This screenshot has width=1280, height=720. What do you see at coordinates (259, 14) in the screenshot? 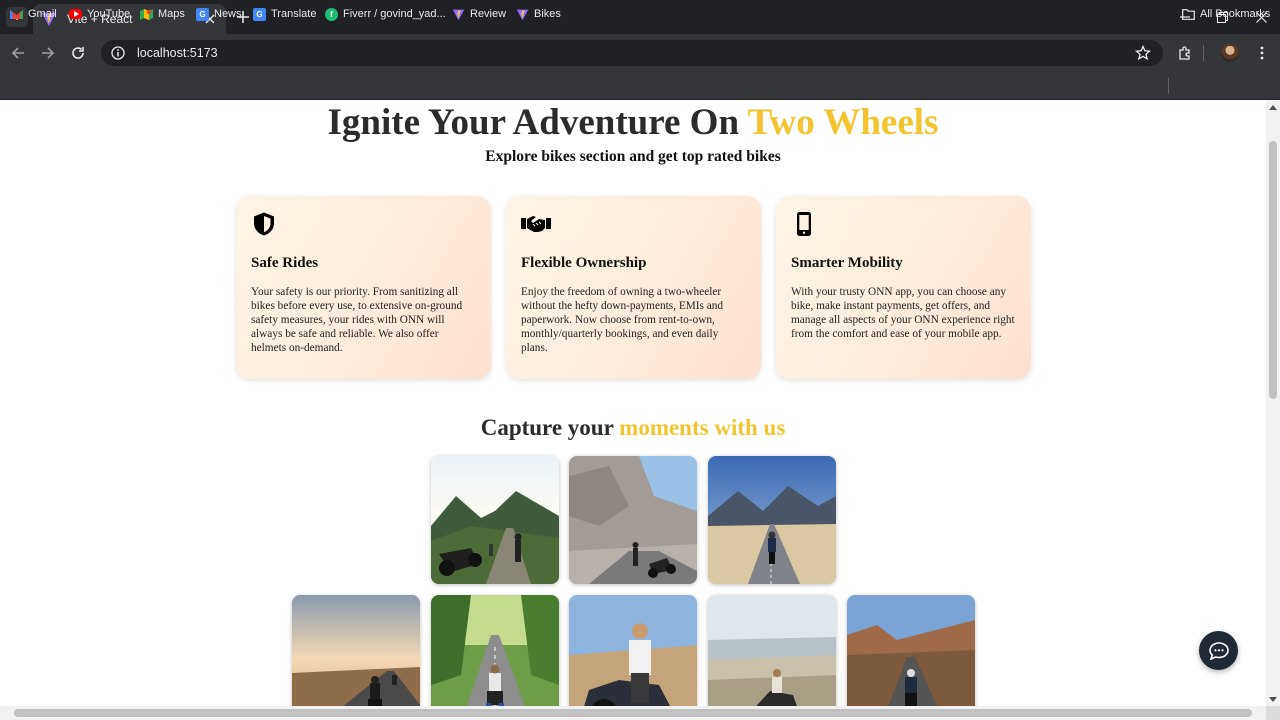
I see `translate-icon: G` at bounding box center [259, 14].